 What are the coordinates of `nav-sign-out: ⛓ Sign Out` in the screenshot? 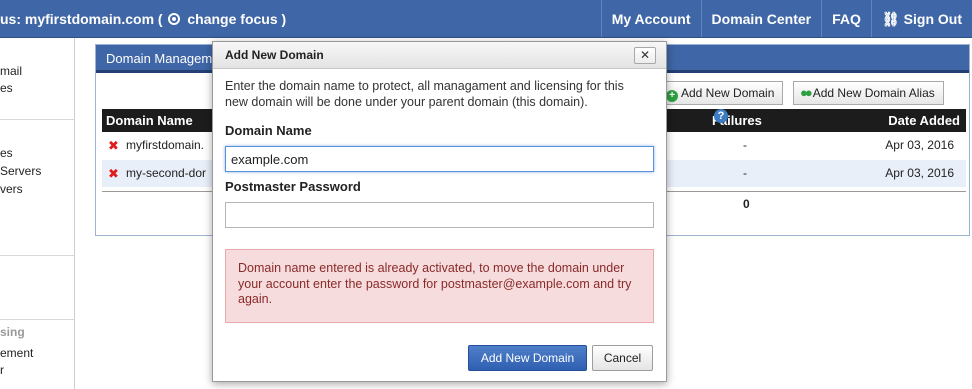 It's located at (921, 18).